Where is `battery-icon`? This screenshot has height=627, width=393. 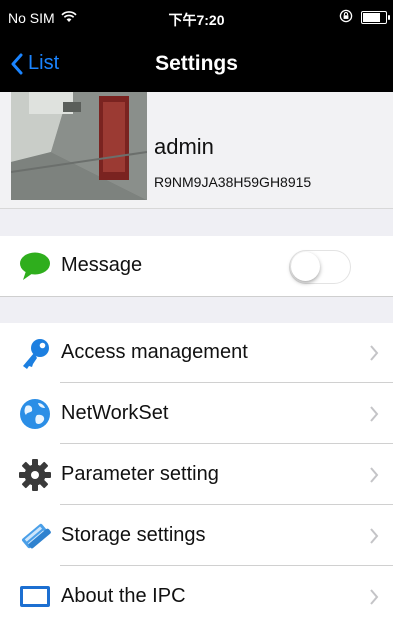
battery-icon is located at coordinates (375, 17).